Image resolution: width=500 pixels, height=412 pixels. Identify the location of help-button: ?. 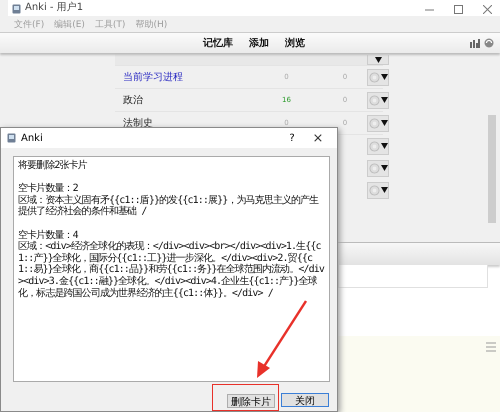
(292, 138).